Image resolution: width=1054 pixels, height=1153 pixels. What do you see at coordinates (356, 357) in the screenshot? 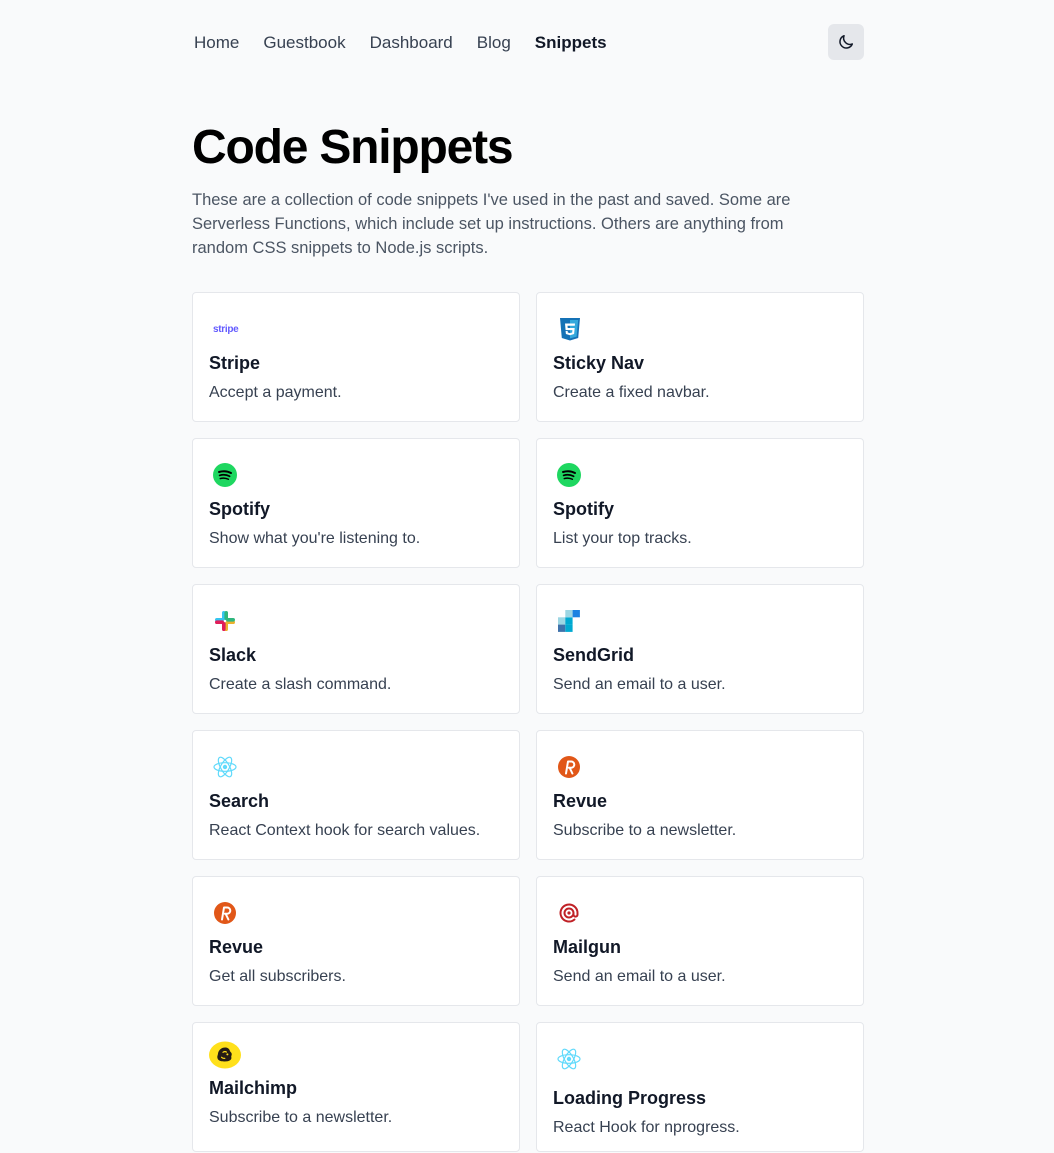
I see `snippet-card: stripe Stripe Accept a payment.` at bounding box center [356, 357].